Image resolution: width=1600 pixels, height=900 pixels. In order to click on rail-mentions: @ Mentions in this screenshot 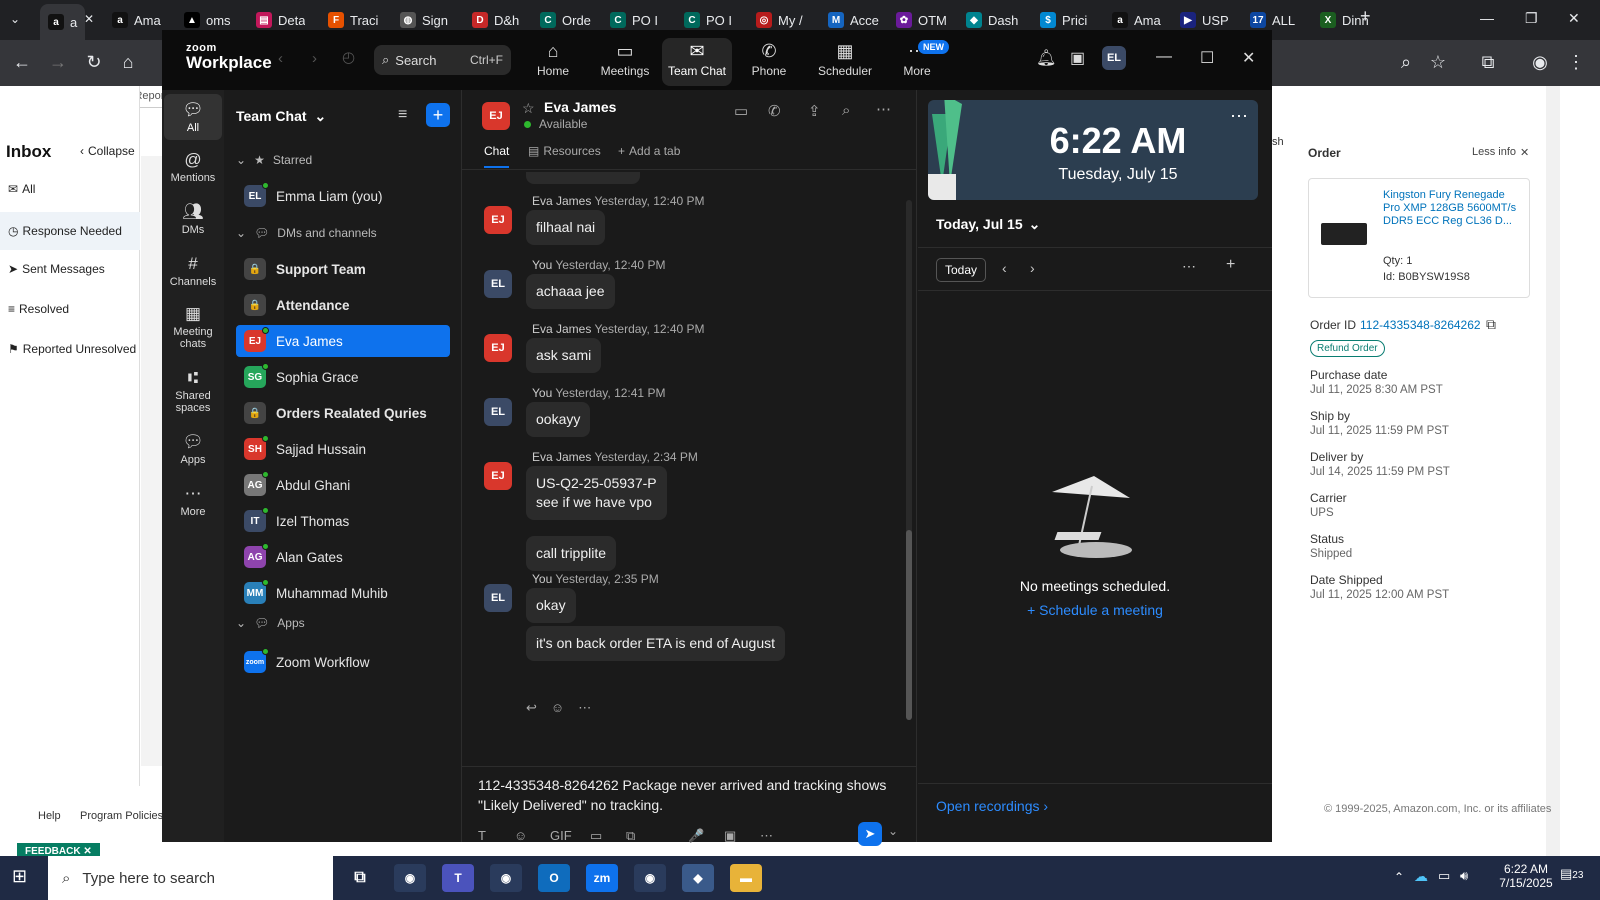, I will do `click(193, 166)`.